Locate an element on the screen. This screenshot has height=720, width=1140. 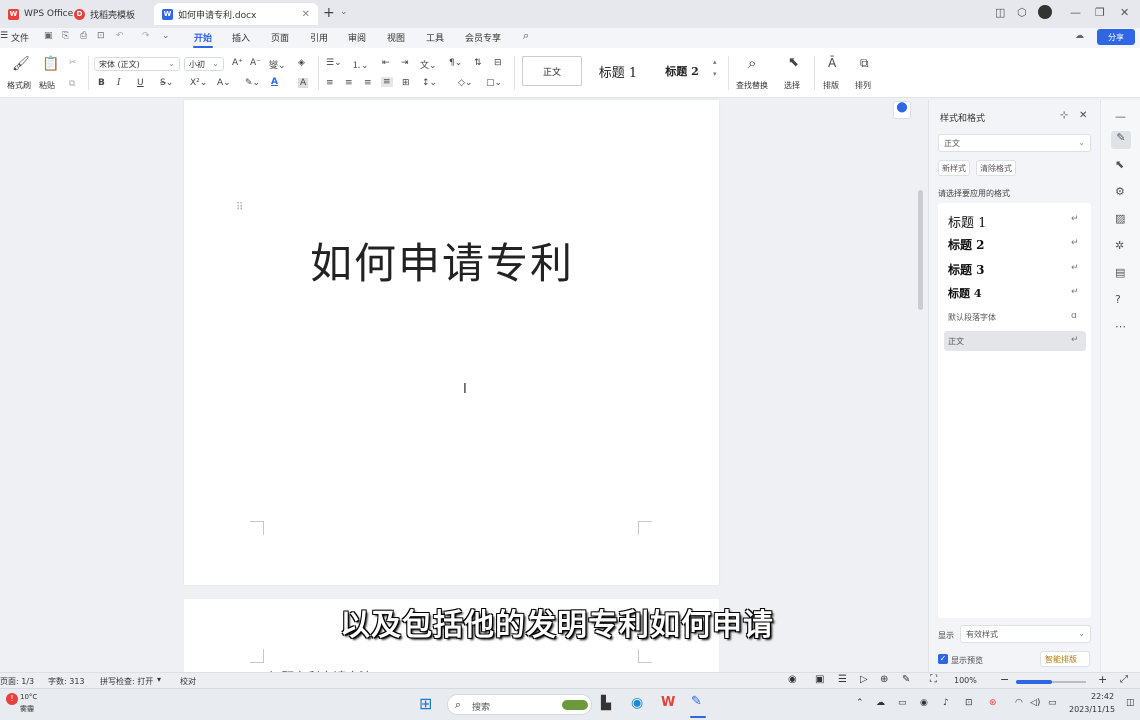
style-brush-icon: ✎ is located at coordinates (1121, 140).